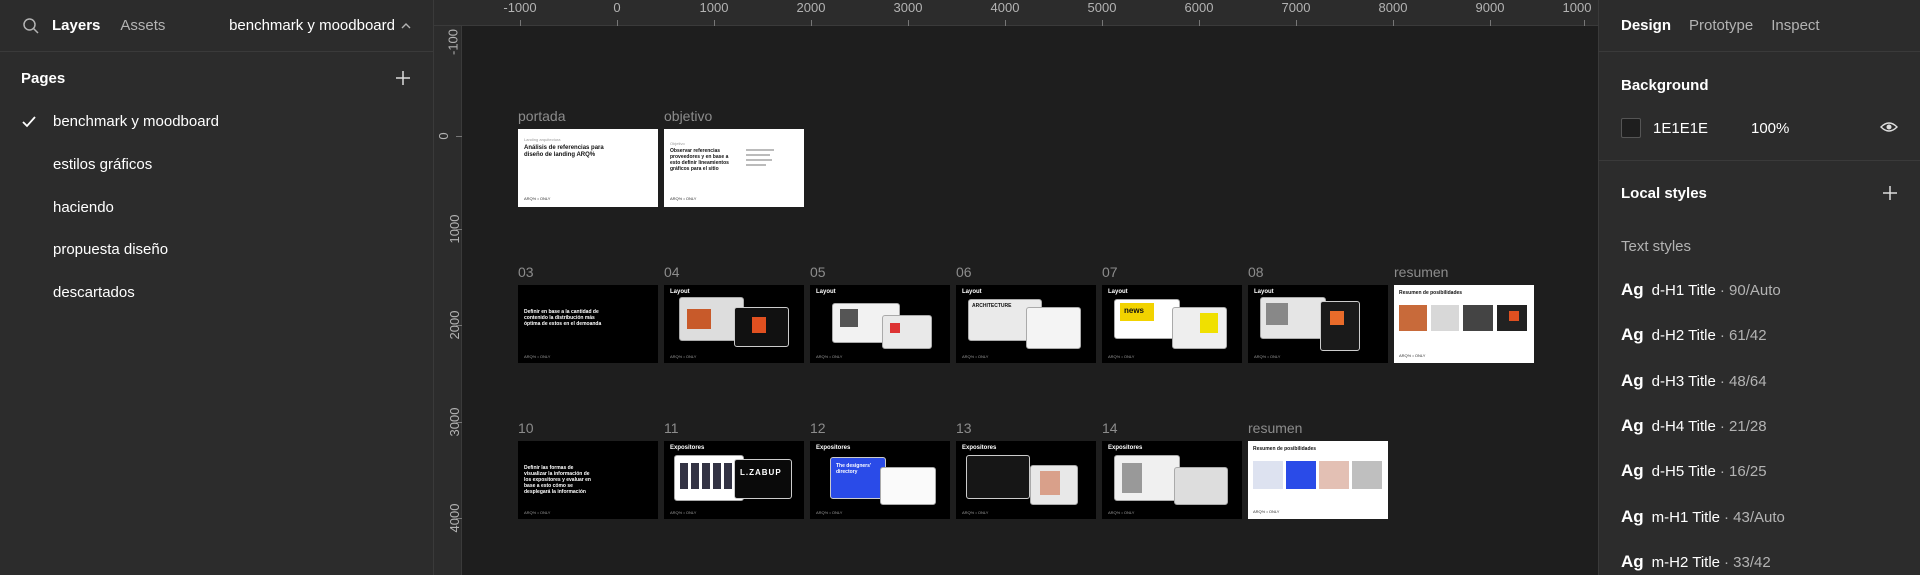 The image size is (1920, 575). I want to click on pages-title: Pages, so click(43, 78).